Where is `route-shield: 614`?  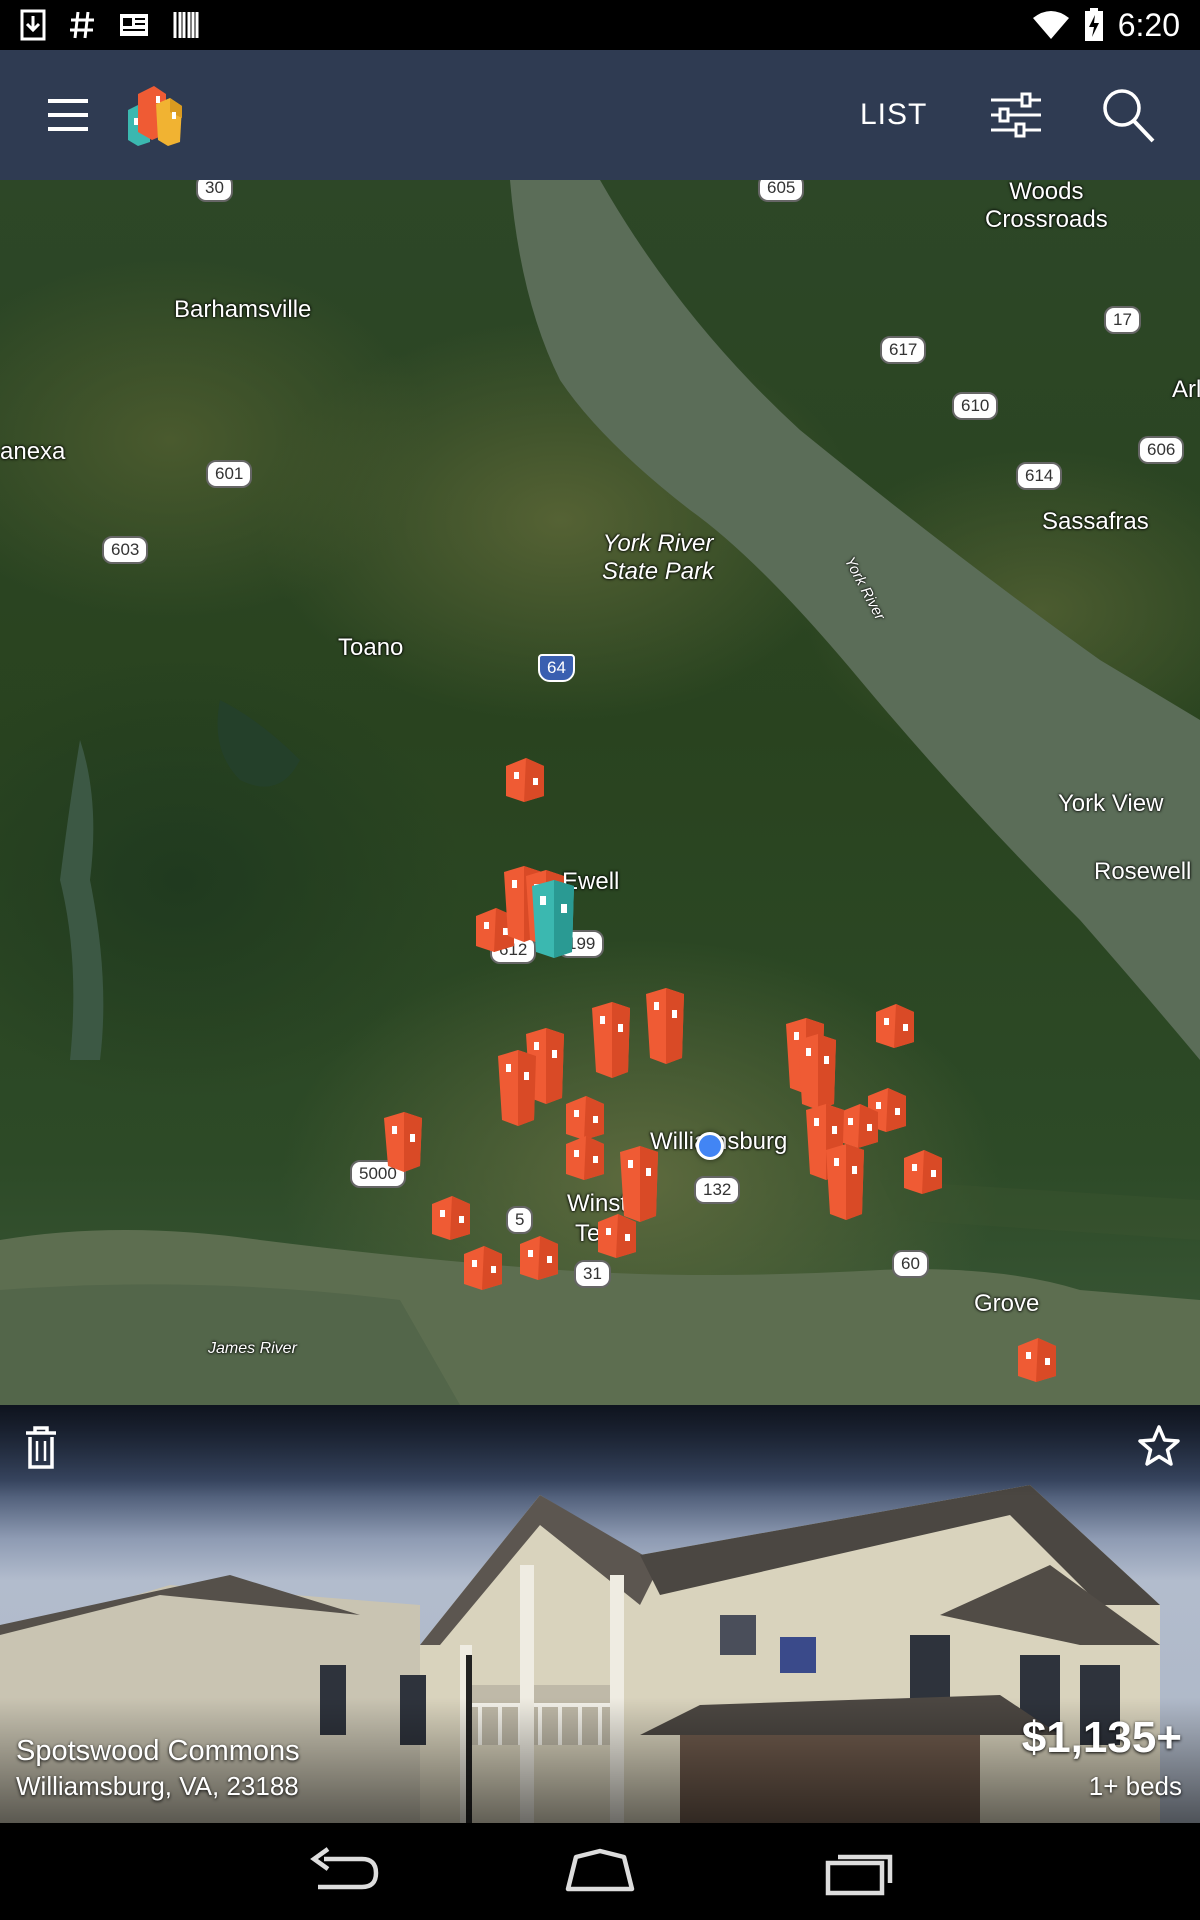
route-shield: 614 is located at coordinates (1039, 476).